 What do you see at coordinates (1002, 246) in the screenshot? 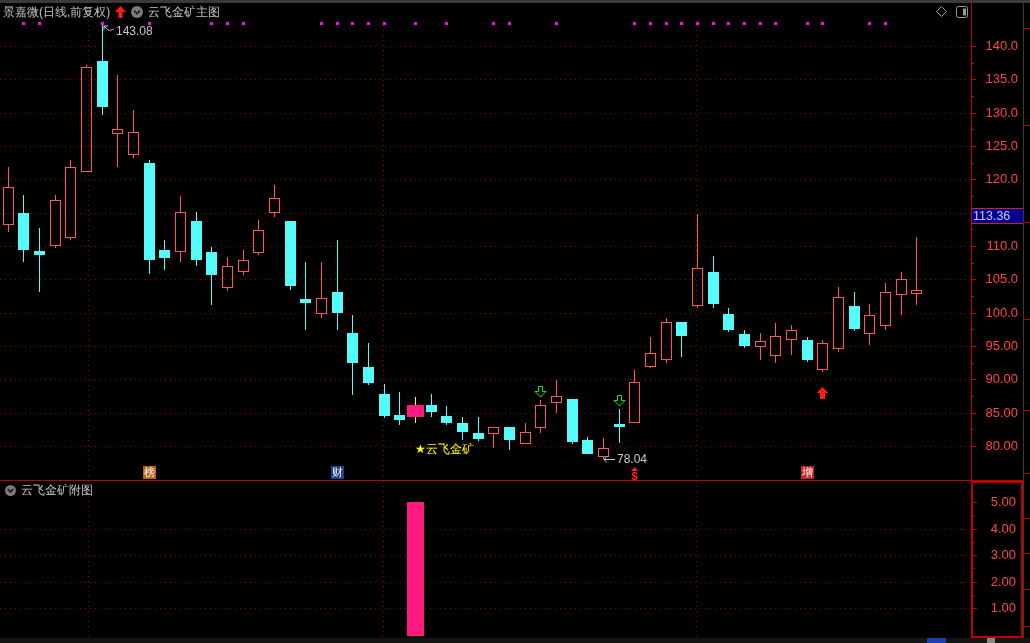
I see `price-label: 110.0` at bounding box center [1002, 246].